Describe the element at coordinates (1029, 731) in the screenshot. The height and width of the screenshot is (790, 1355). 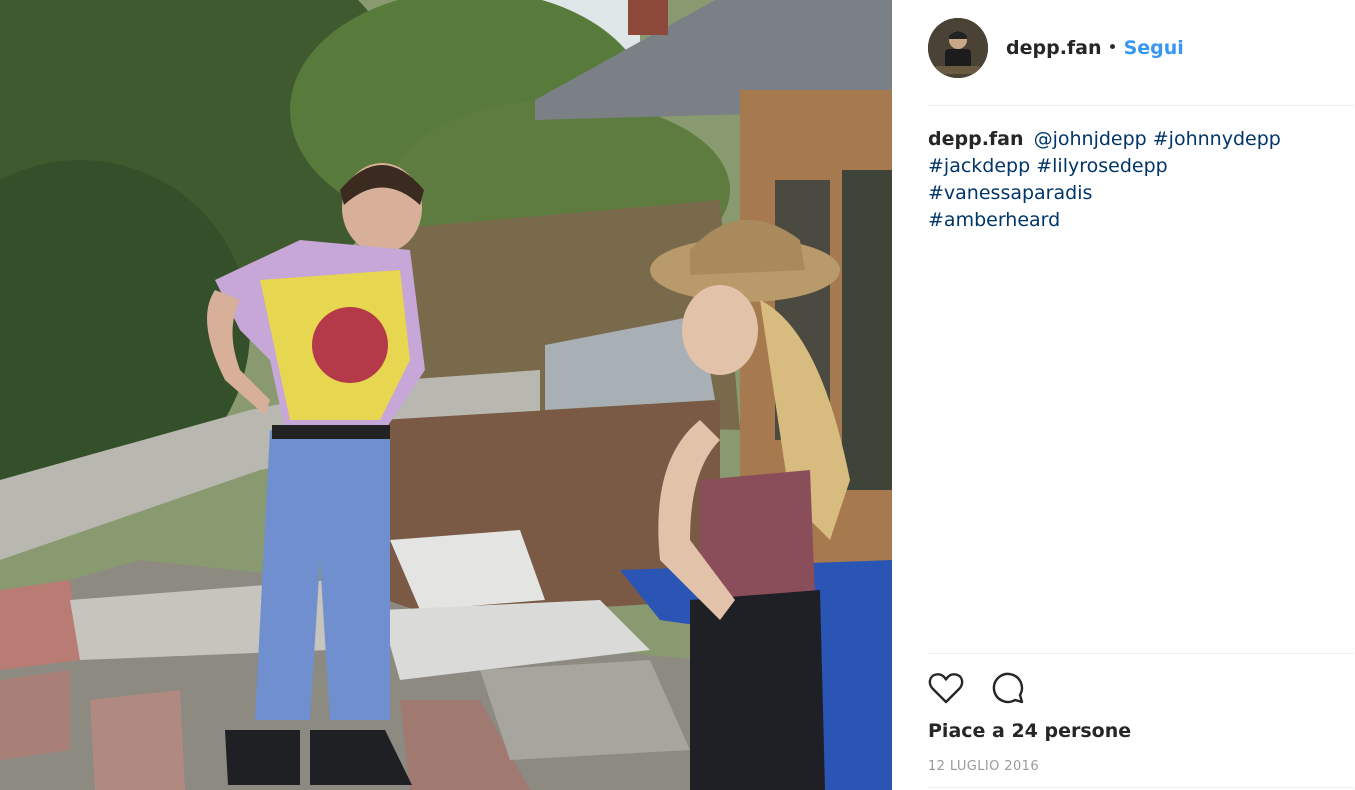
I see `likes-count: Piace a 24 persone` at that location.